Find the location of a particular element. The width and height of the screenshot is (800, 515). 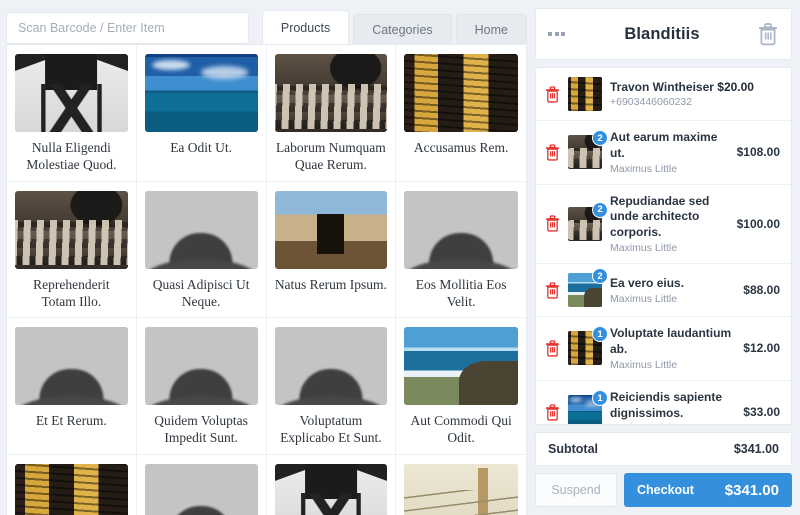

top-bar: Products Categories Home is located at coordinates (266, 26).